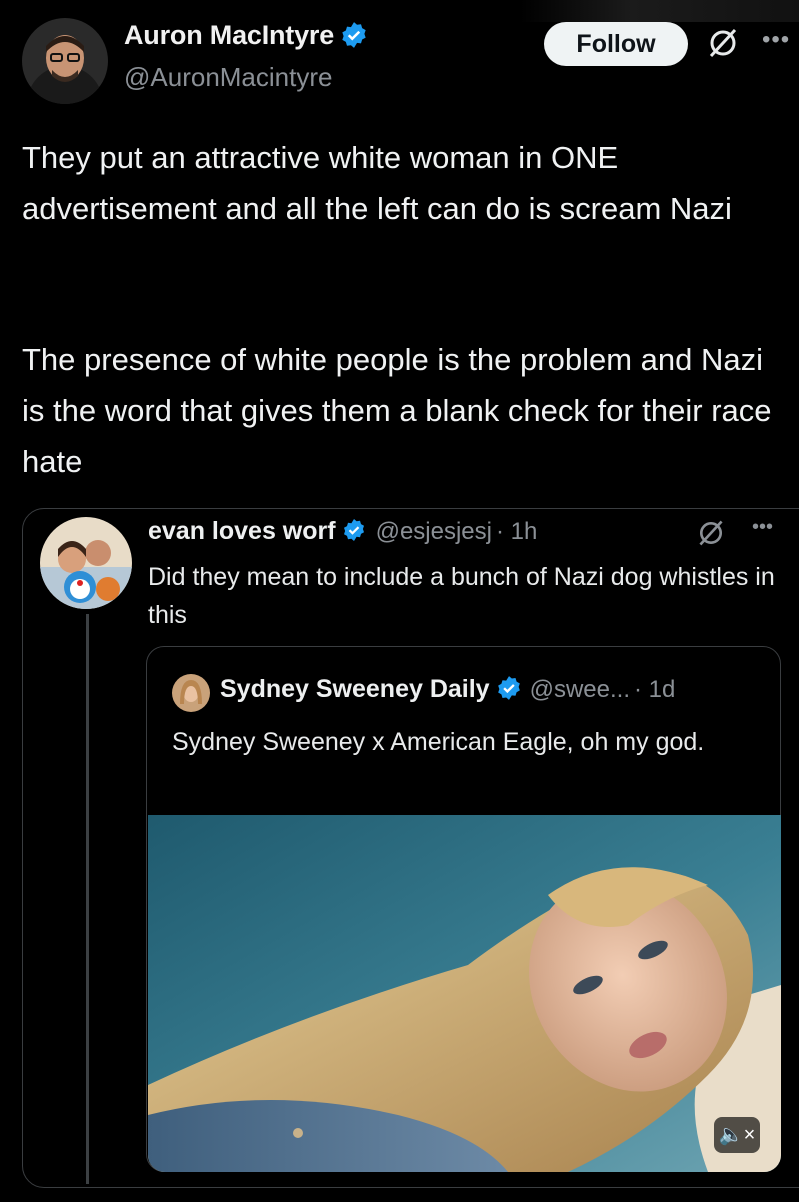  Describe the element at coordinates (737, 1135) in the screenshot. I see `volume-muted-icon: 🔈×` at that location.